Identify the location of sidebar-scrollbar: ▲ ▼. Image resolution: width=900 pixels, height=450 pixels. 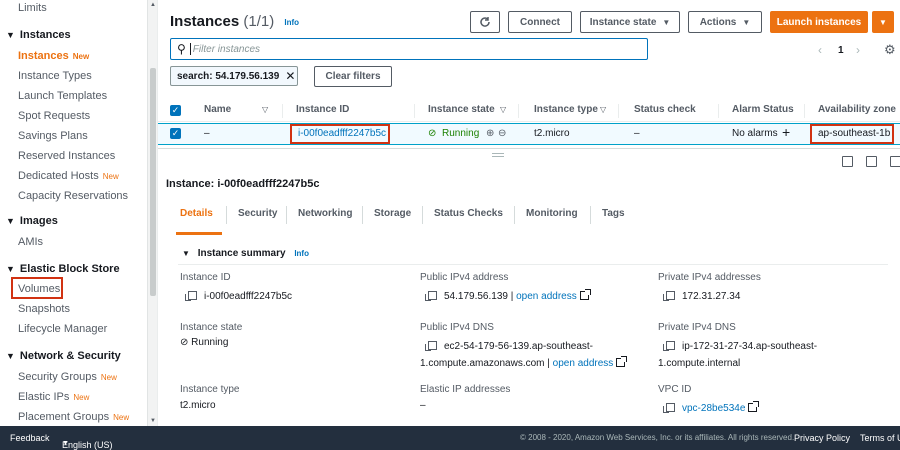
(152, 213).